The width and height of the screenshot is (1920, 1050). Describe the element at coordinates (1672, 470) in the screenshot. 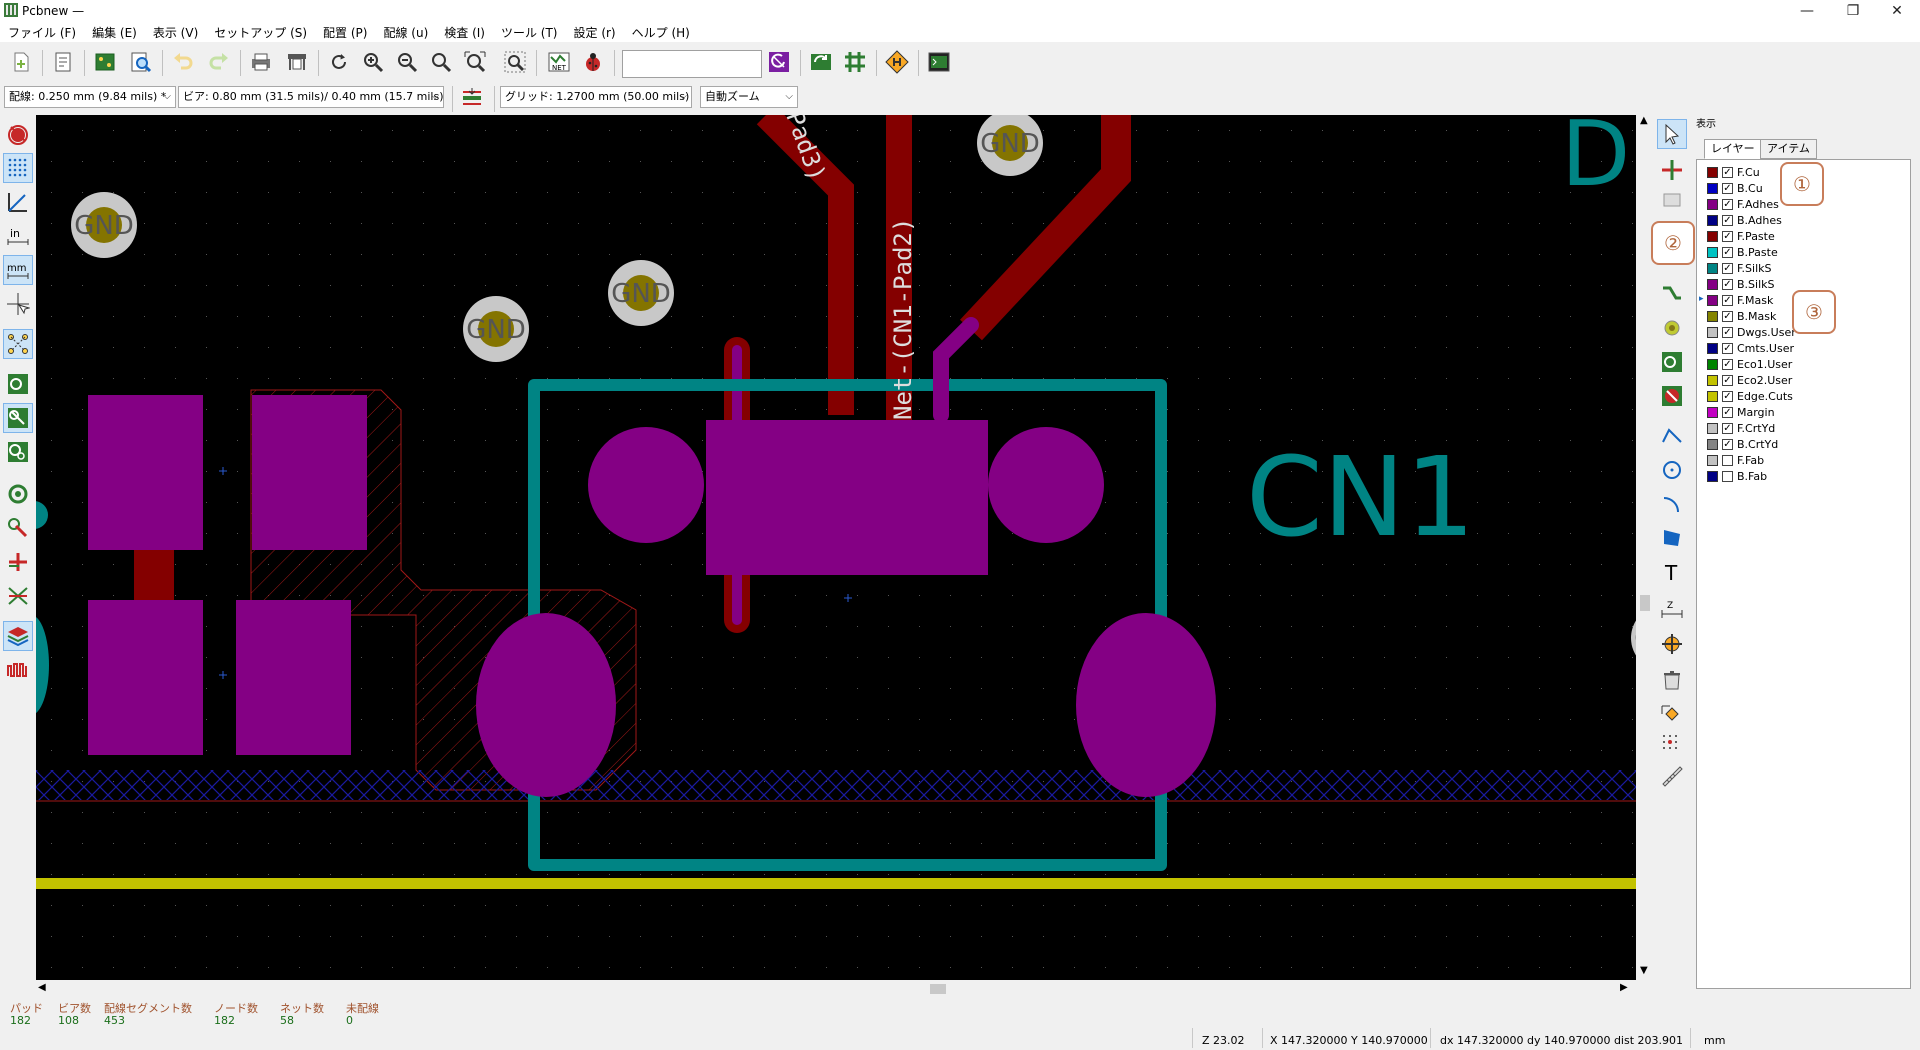

I see `draw-circle-button` at that location.